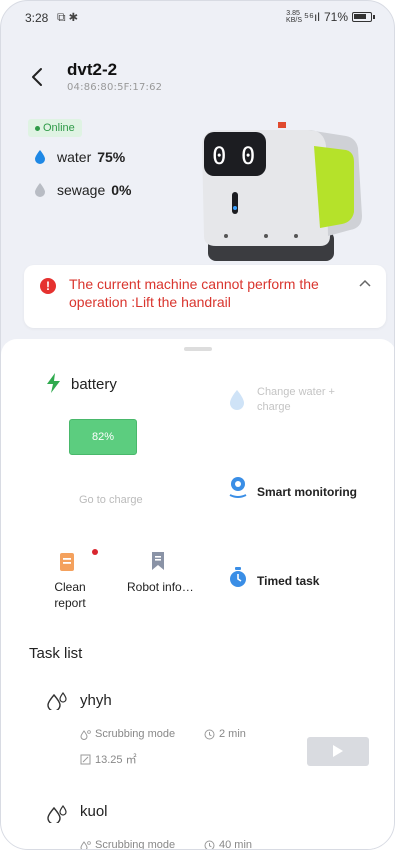  I want to click on start-task-button, so click(338, 751).